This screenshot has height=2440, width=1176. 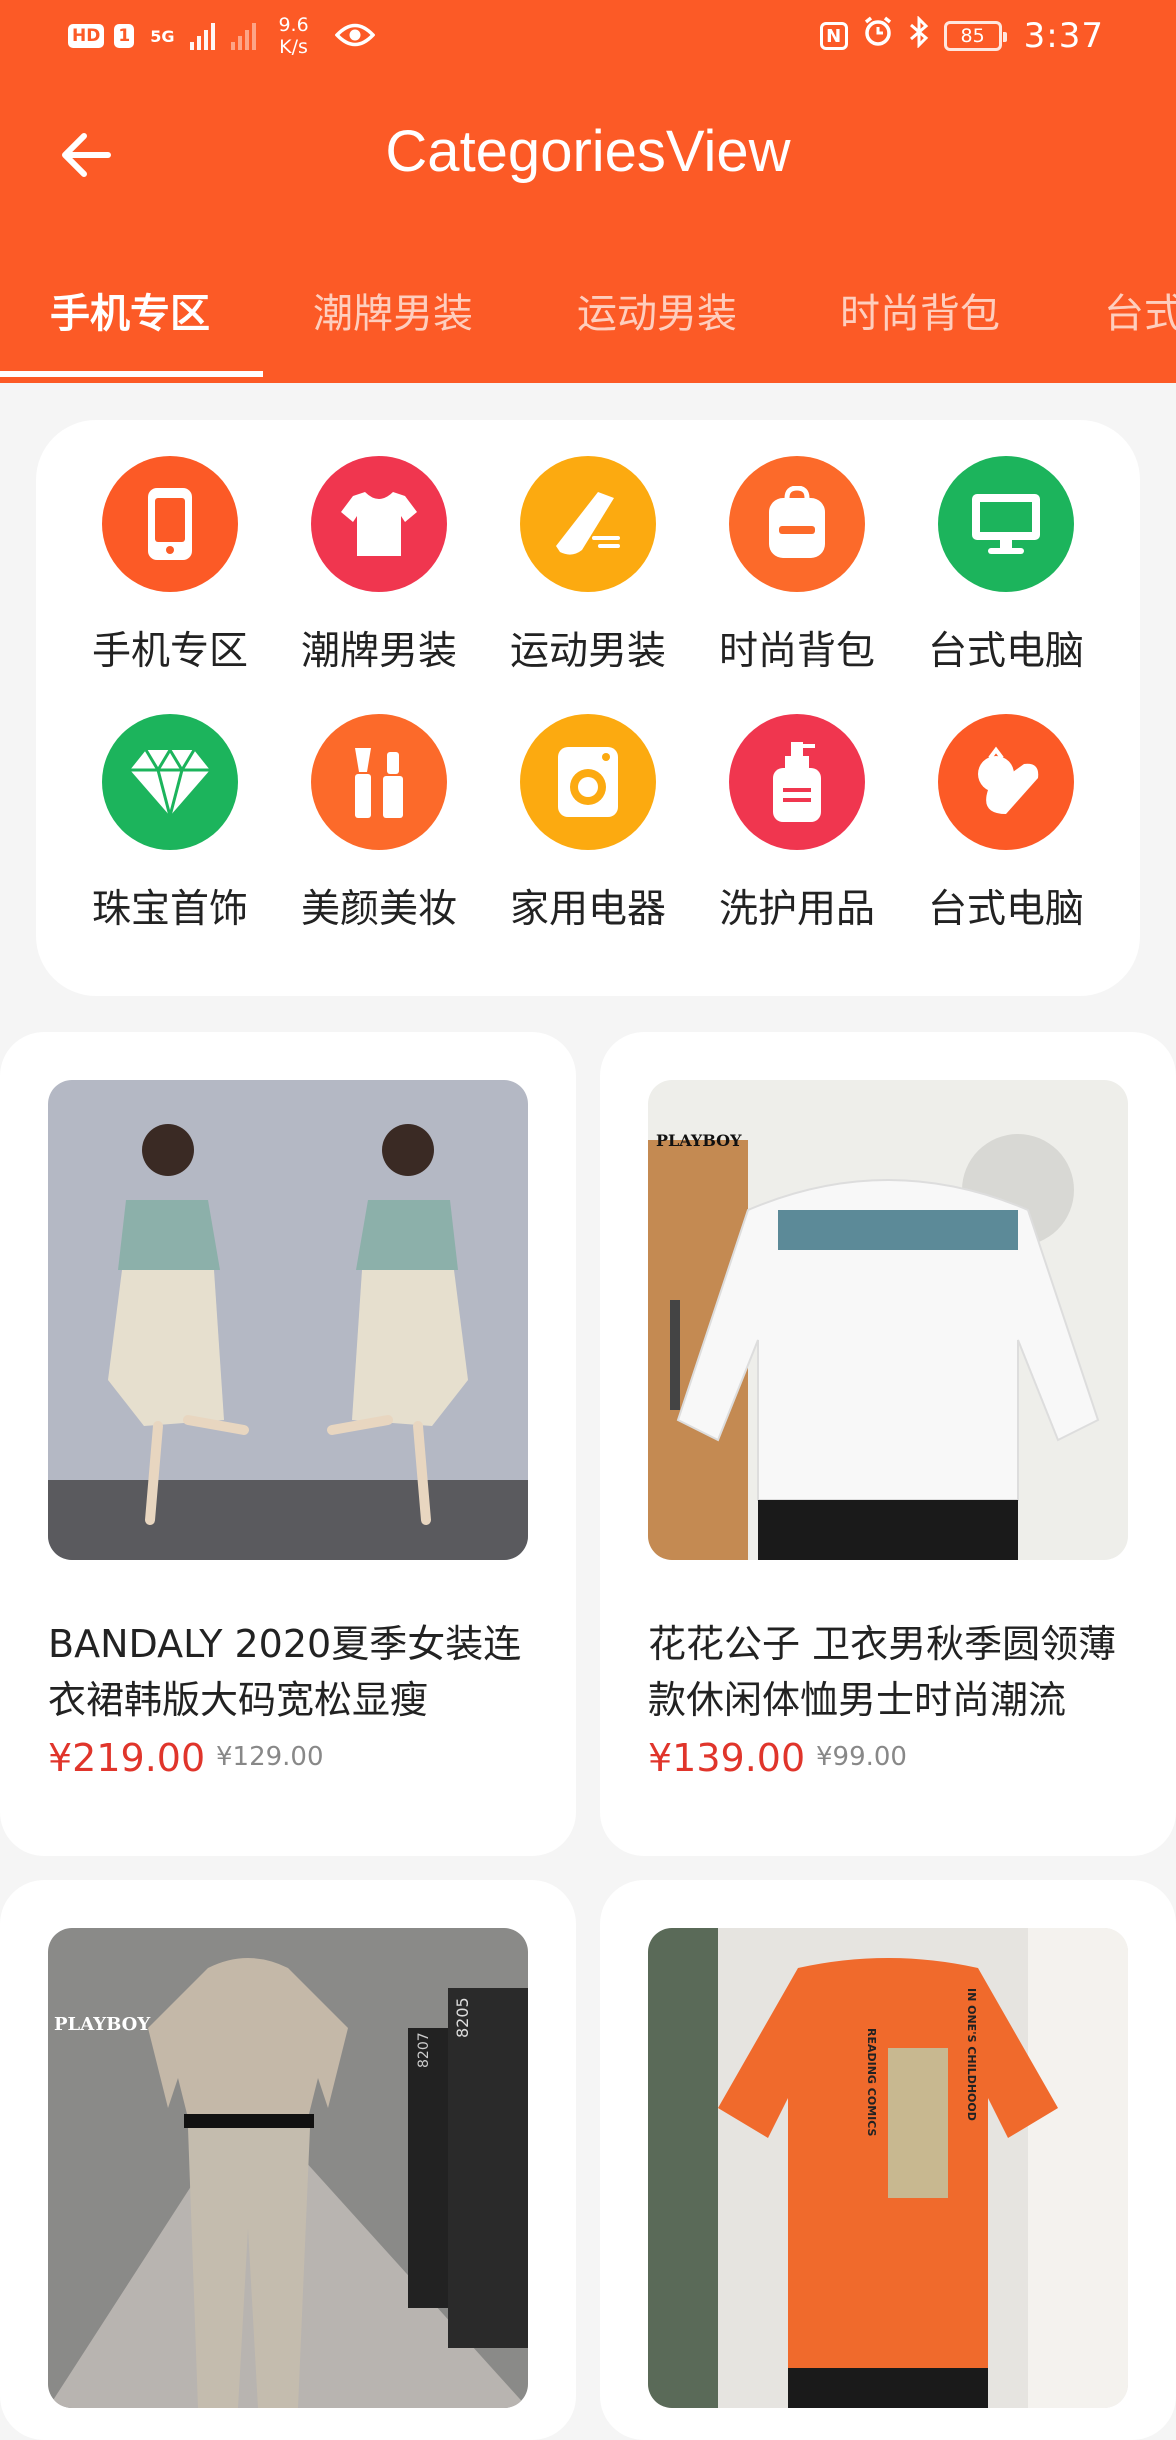 What do you see at coordinates (270, 1757) in the screenshot?
I see `product-original-price: ¥129.00` at bounding box center [270, 1757].